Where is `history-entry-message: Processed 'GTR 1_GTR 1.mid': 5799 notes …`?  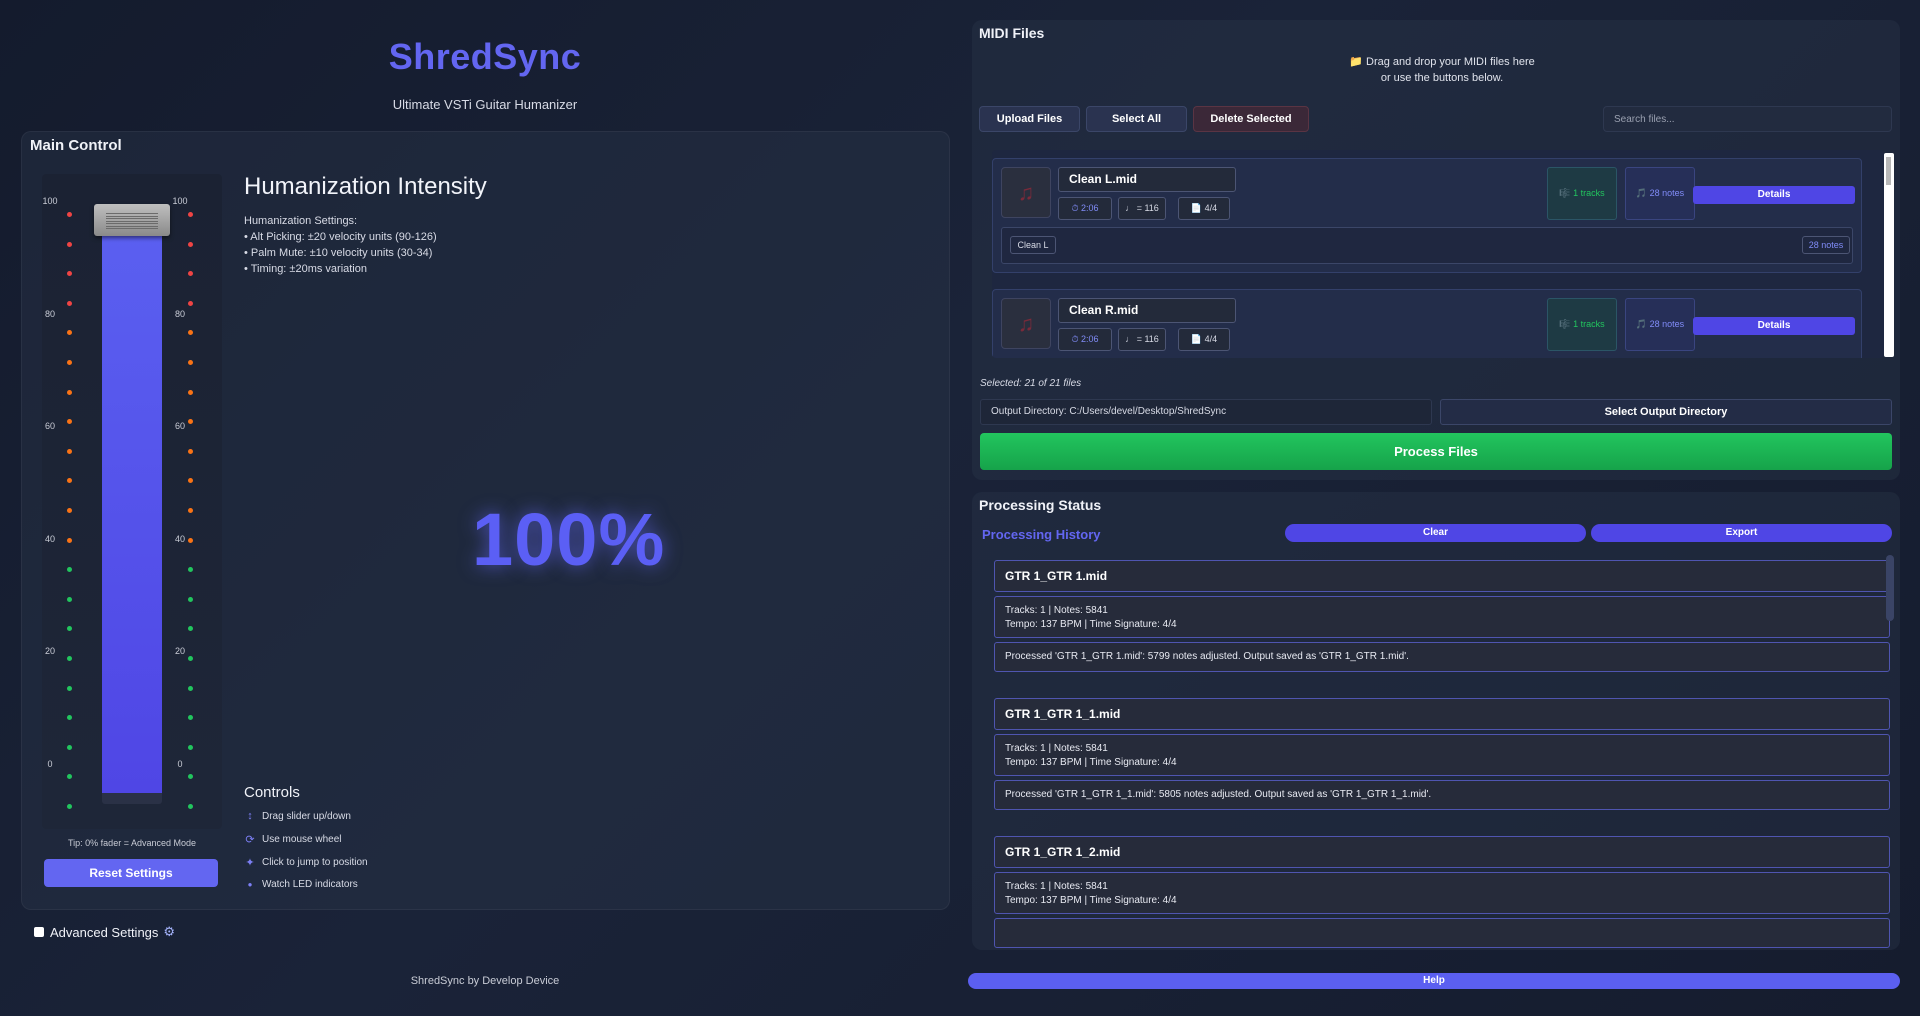 history-entry-message: Processed 'GTR 1_GTR 1.mid': 5799 notes … is located at coordinates (1442, 657).